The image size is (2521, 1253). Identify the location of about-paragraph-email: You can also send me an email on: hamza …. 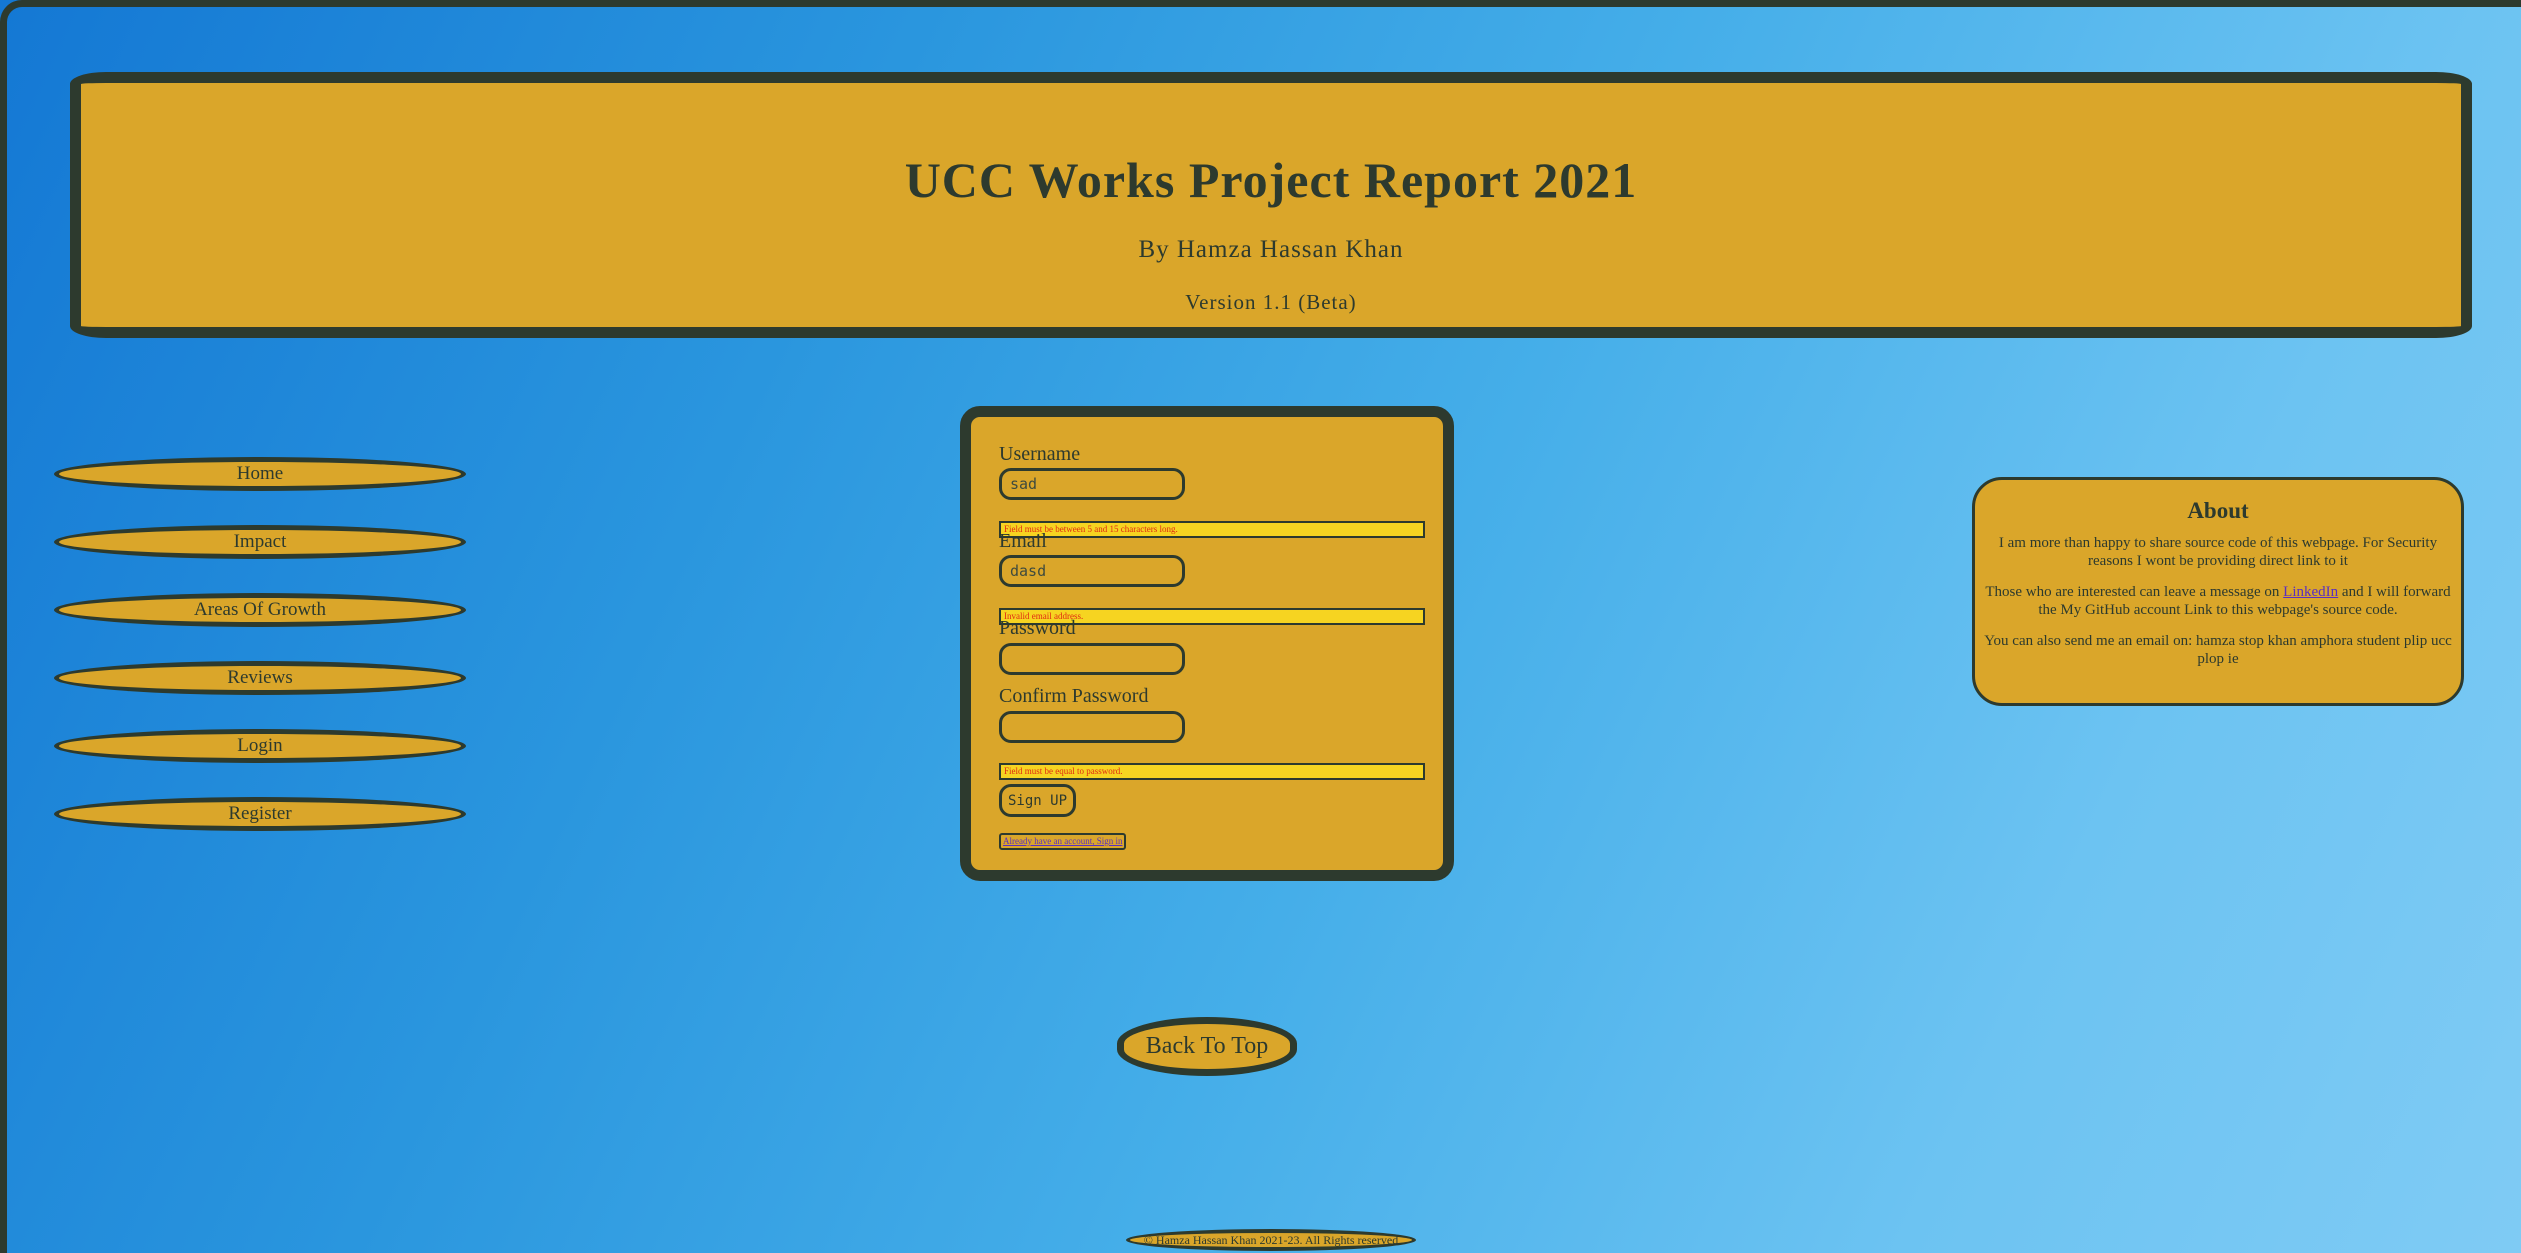
(2218, 650).